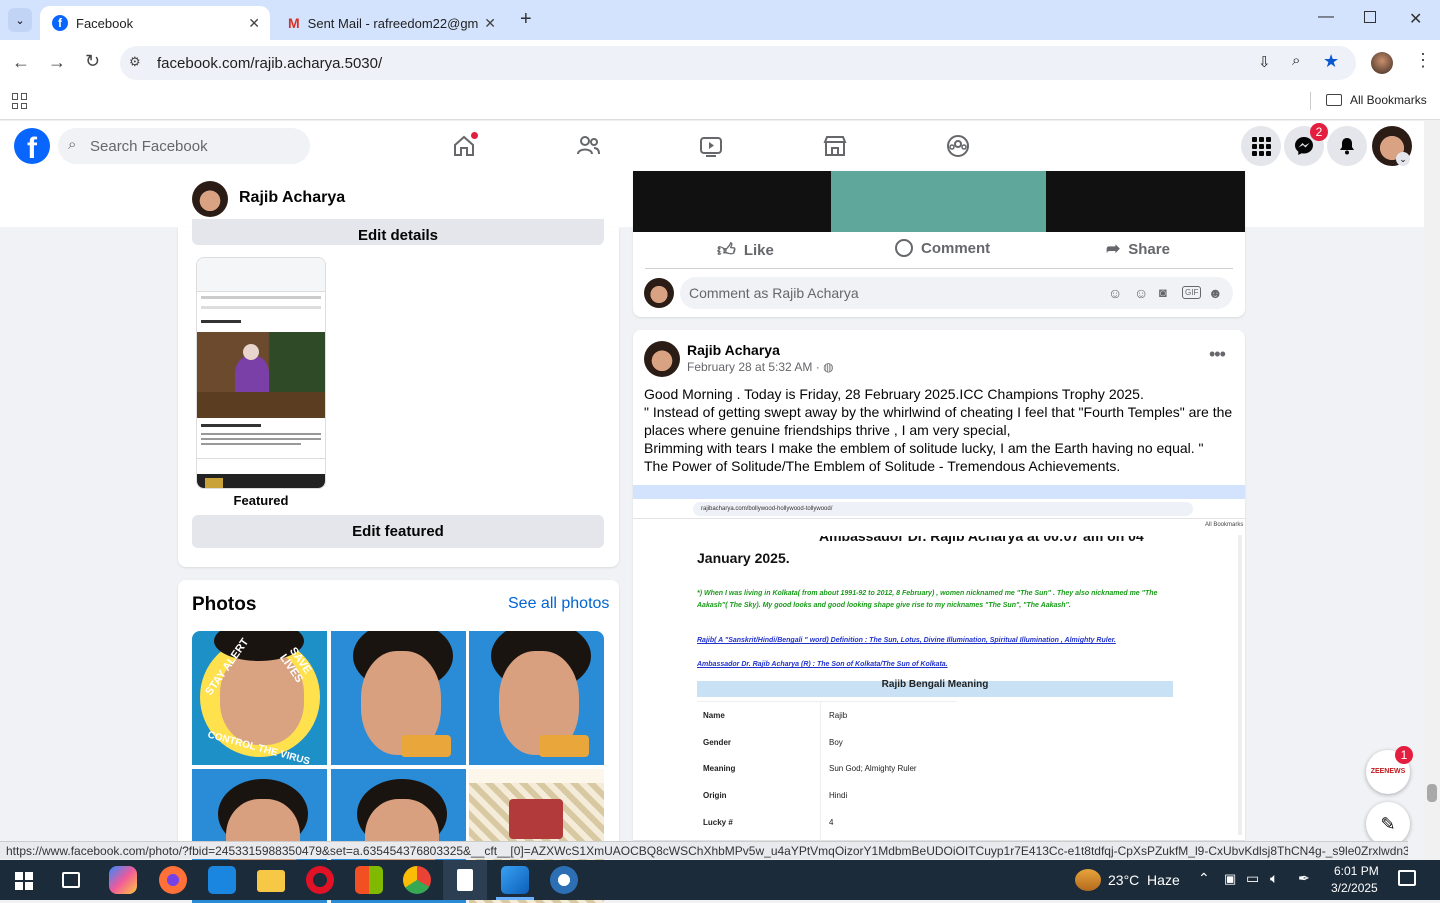 The width and height of the screenshot is (1440, 903). I want to click on post-author: Rajib Acharya, so click(733, 350).